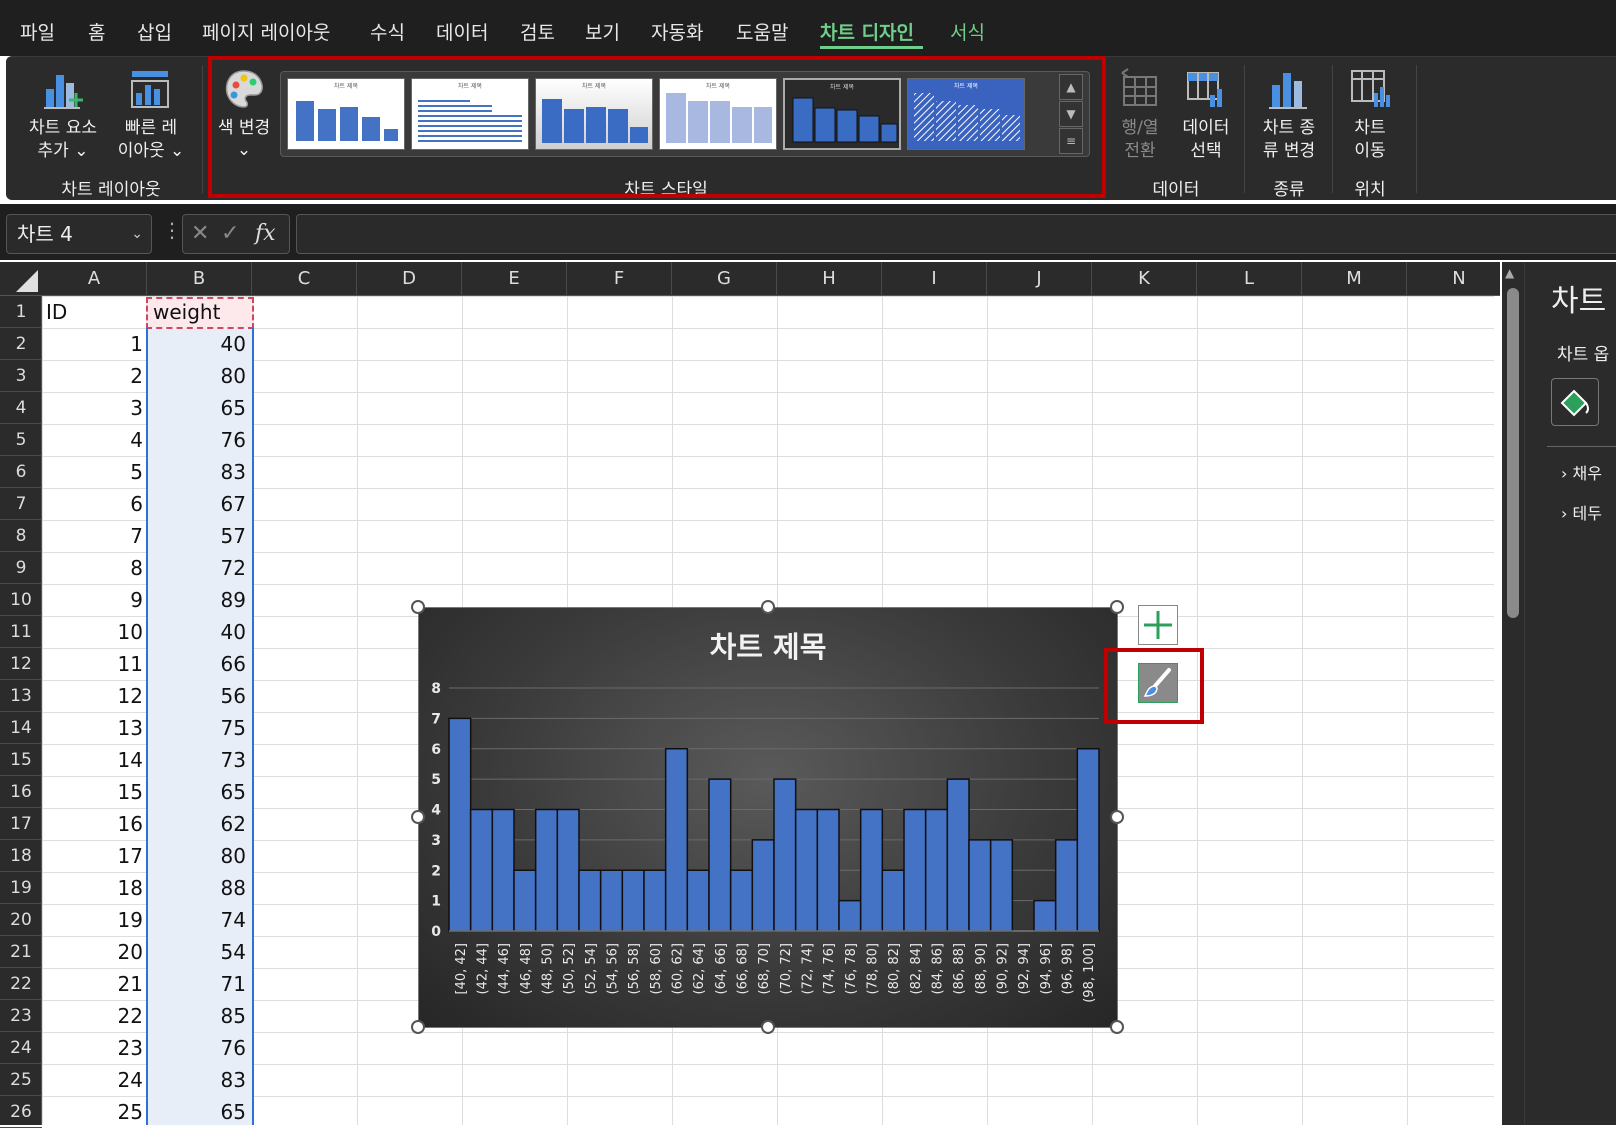 This screenshot has height=1128, width=1616. What do you see at coordinates (265, 233) in the screenshot?
I see `insert-function-icon: fx` at bounding box center [265, 233].